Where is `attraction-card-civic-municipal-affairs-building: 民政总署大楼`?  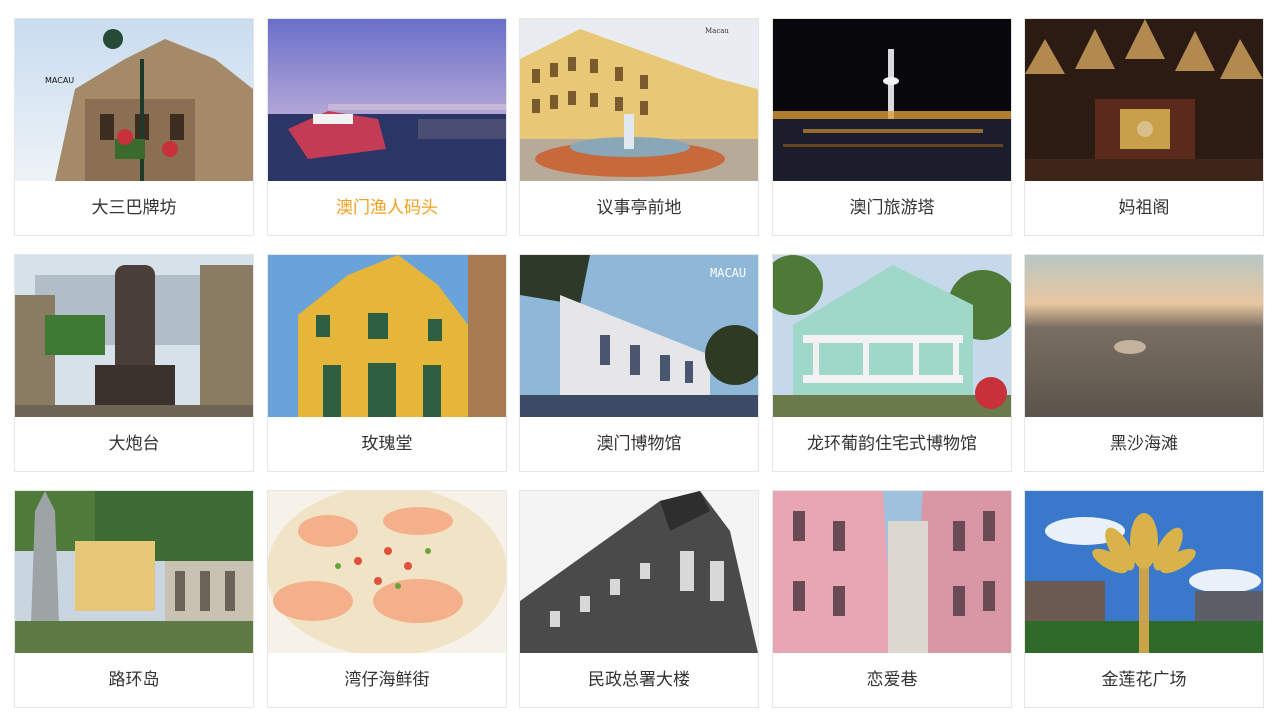
attraction-card-civic-municipal-affairs-building: 民政总署大楼 is located at coordinates (639, 599).